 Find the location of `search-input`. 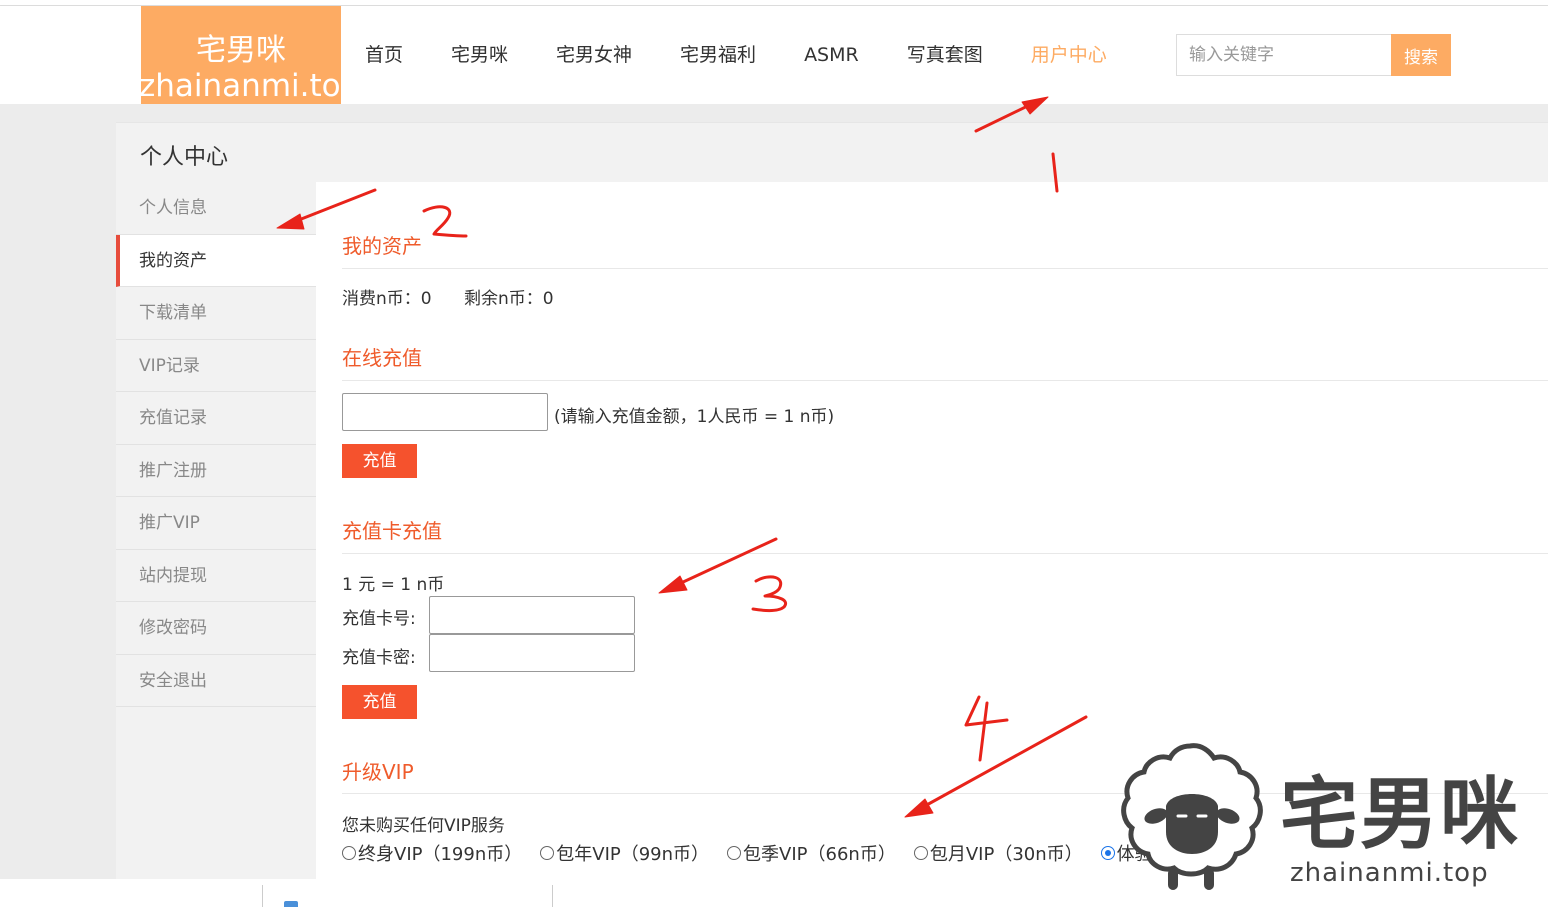

search-input is located at coordinates (1283, 55).